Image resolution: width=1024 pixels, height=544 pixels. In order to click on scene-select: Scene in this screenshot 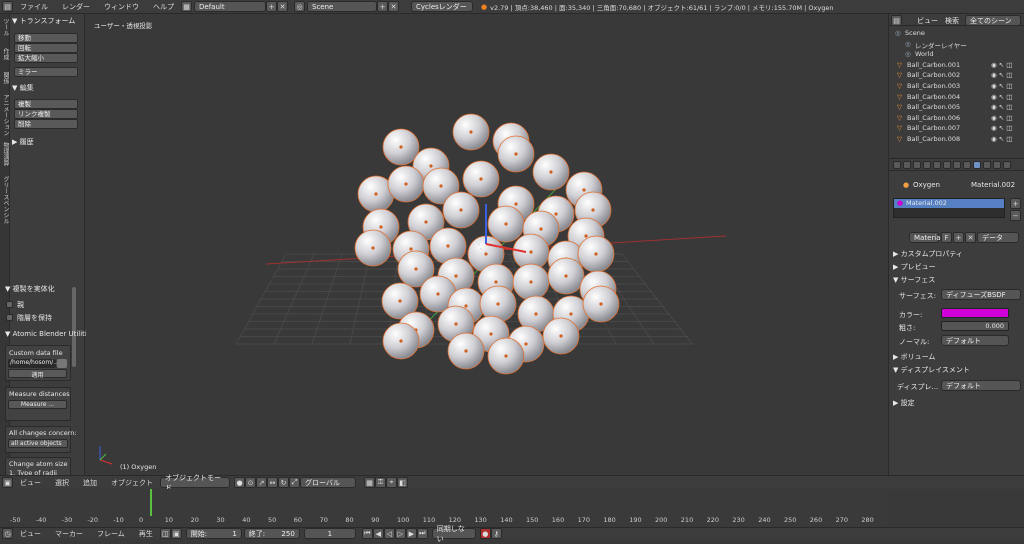, I will do `click(342, 6)`.